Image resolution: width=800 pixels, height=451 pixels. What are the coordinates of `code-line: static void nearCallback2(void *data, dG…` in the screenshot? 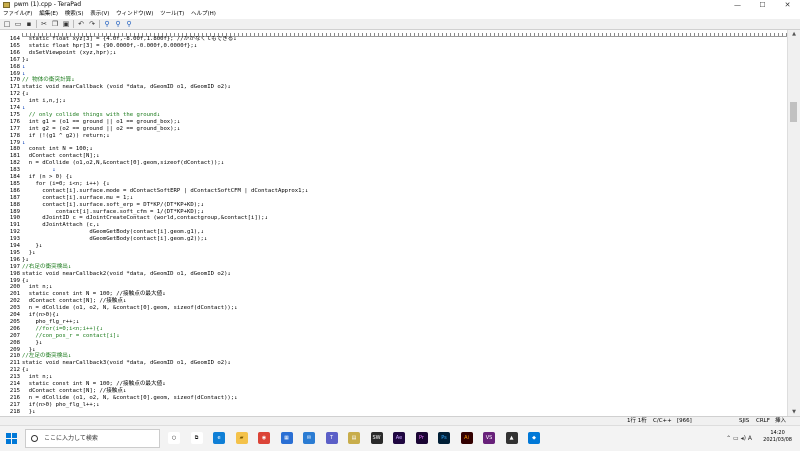 It's located at (126, 274).